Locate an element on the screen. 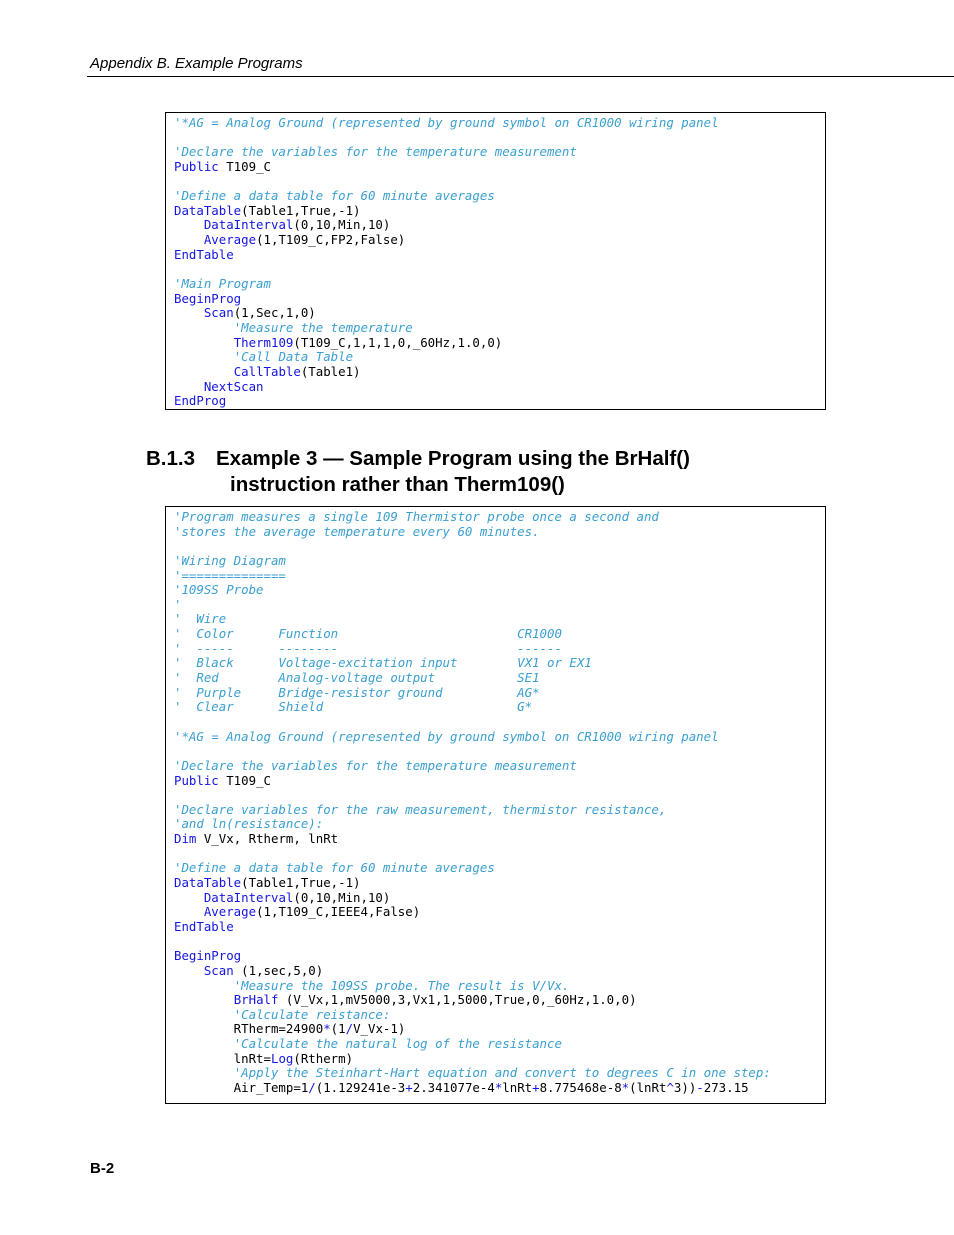 The height and width of the screenshot is (1235, 954). code-text: (1.129241e-3 is located at coordinates (360, 1087).